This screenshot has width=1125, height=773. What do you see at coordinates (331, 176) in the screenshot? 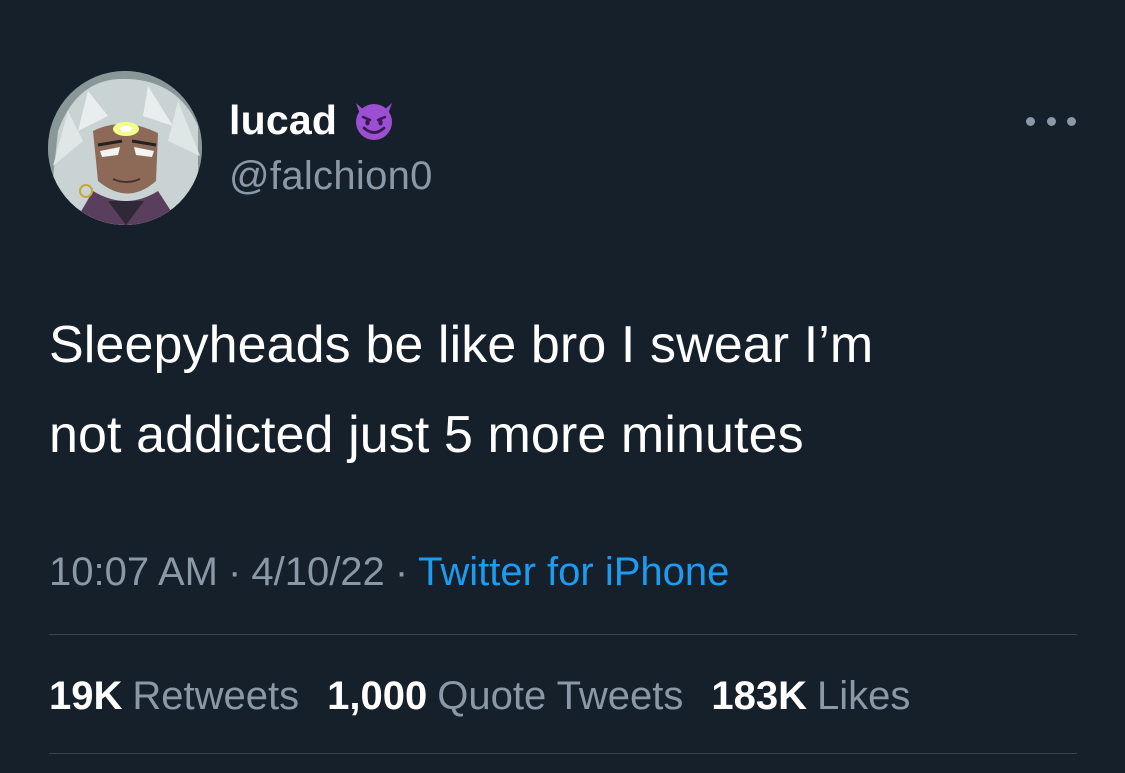
I see `user-handle: @falchion0` at bounding box center [331, 176].